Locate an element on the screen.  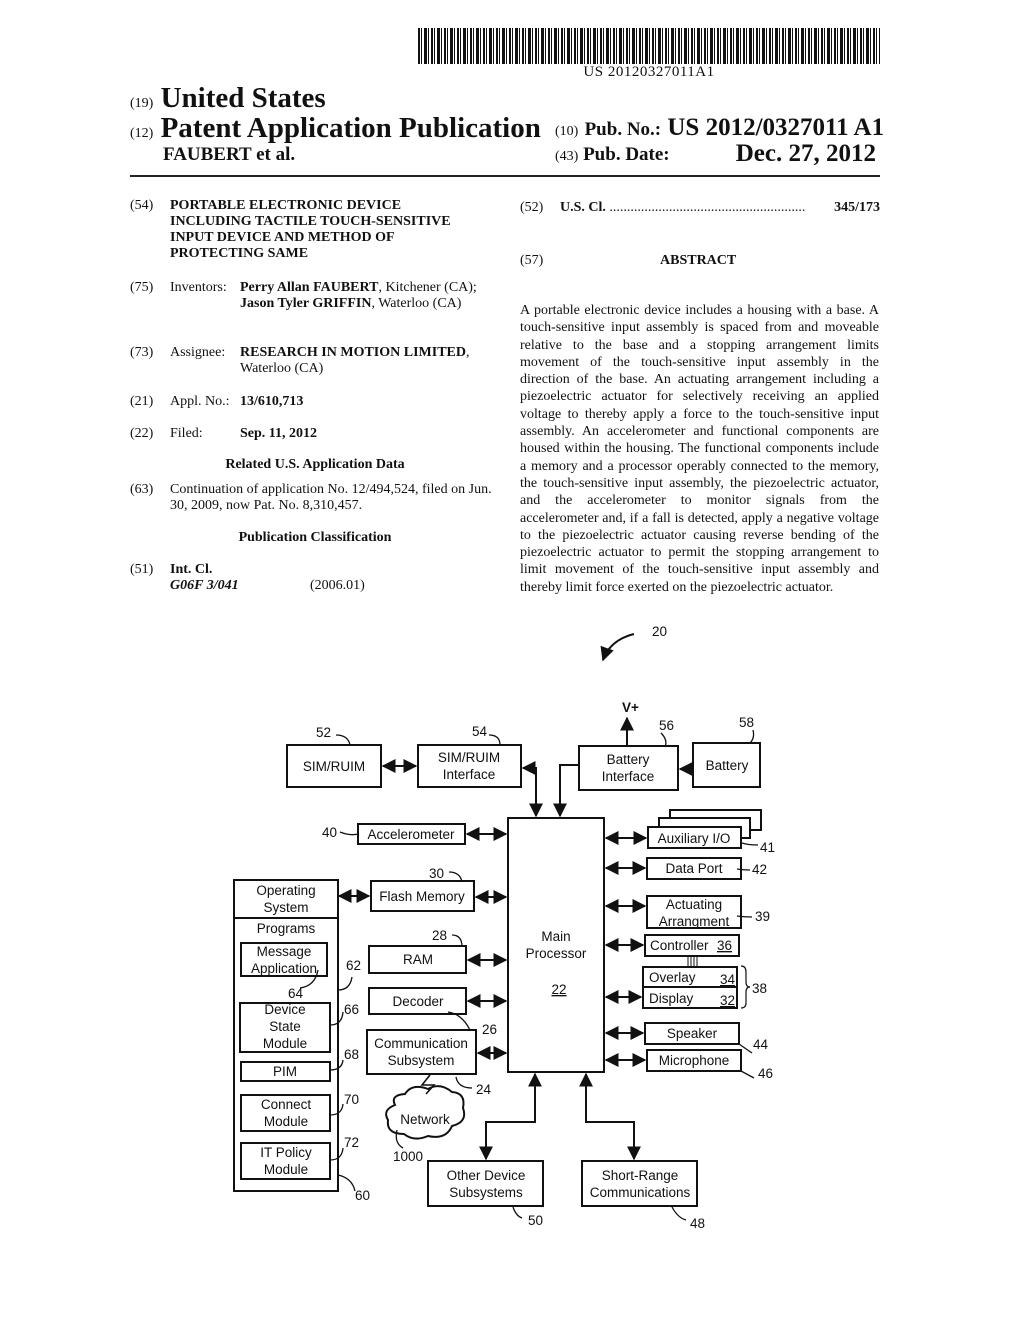
ref-48: 48 is located at coordinates (697, 1223).